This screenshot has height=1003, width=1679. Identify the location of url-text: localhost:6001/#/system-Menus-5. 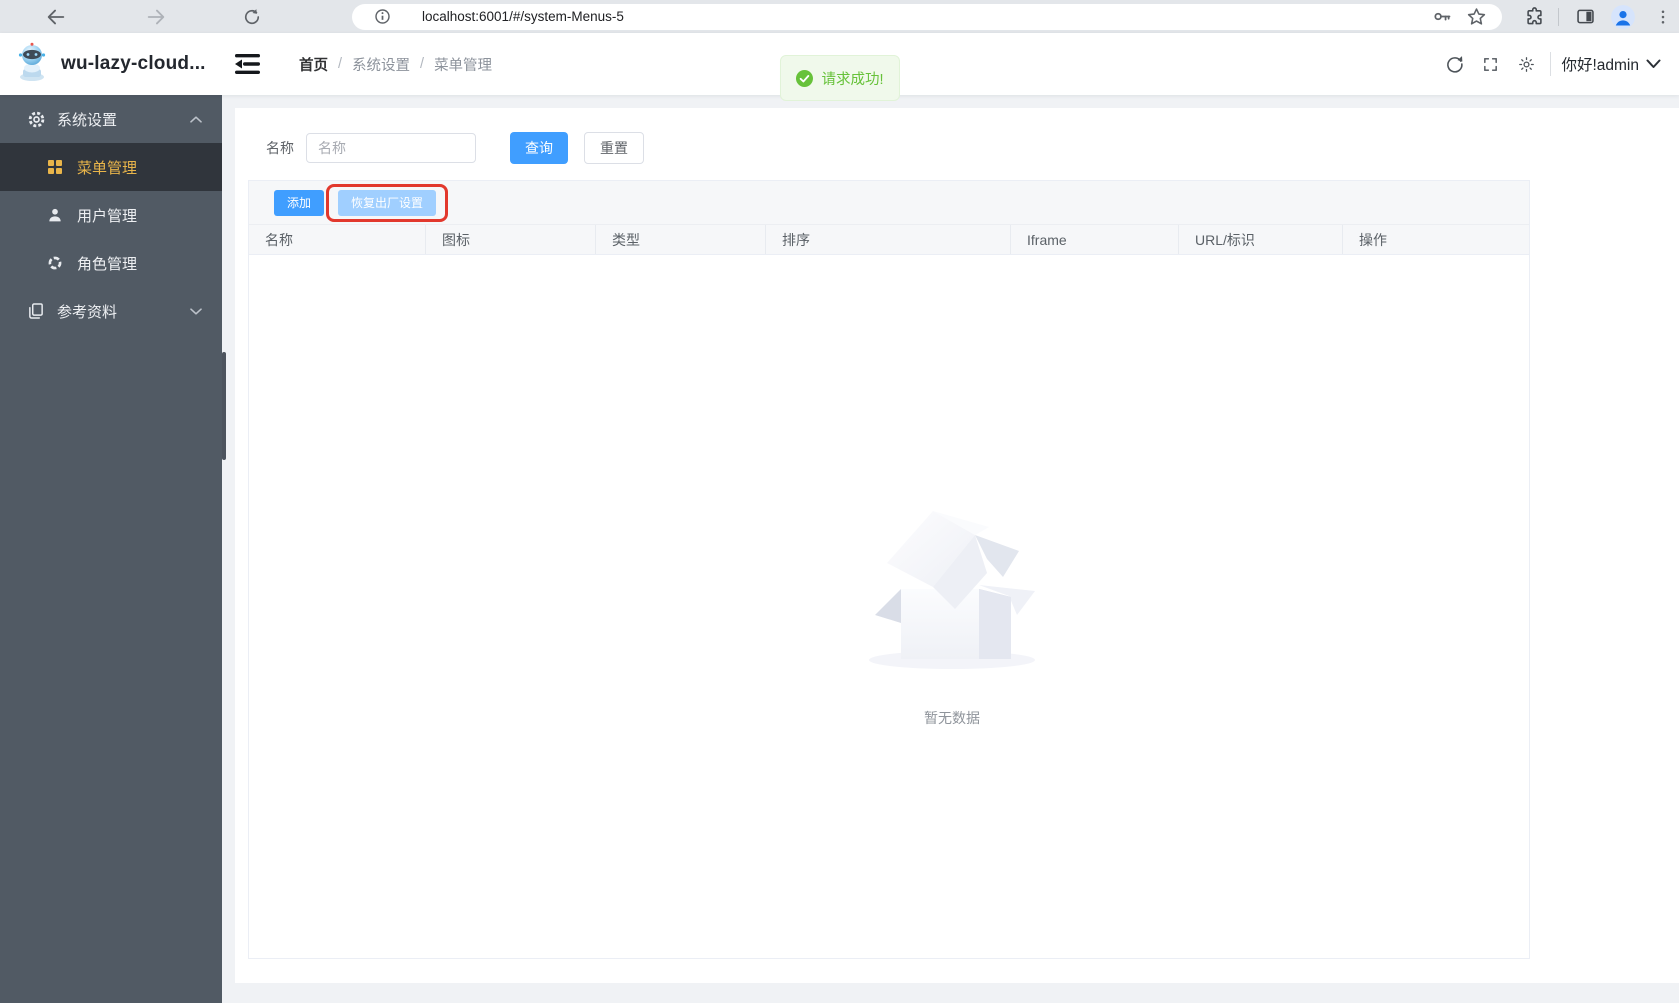
(926, 16).